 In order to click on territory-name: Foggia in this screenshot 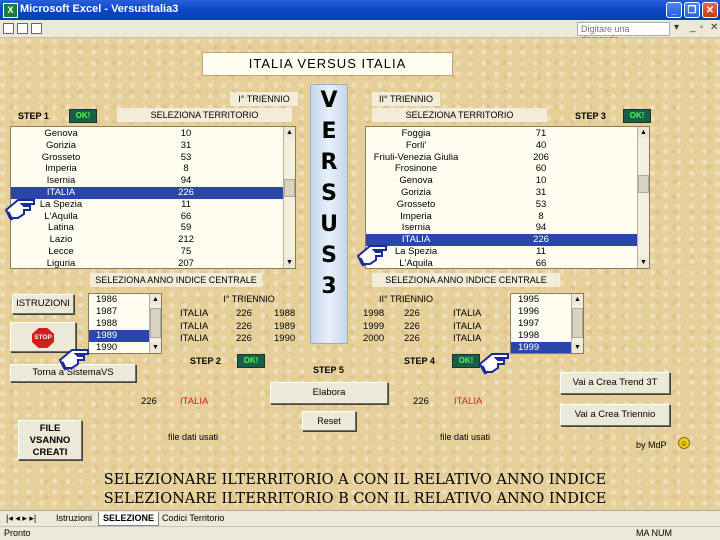, I will do `click(416, 133)`.